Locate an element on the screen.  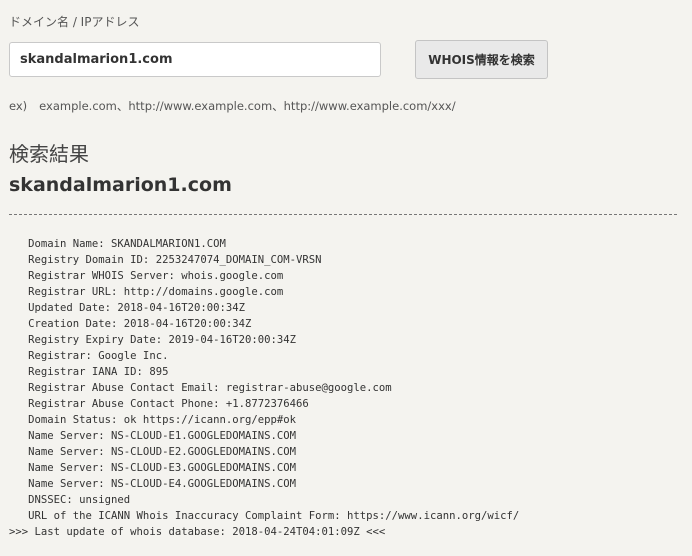
whois-line: Registrar: Google Inc. is located at coordinates (89, 356).